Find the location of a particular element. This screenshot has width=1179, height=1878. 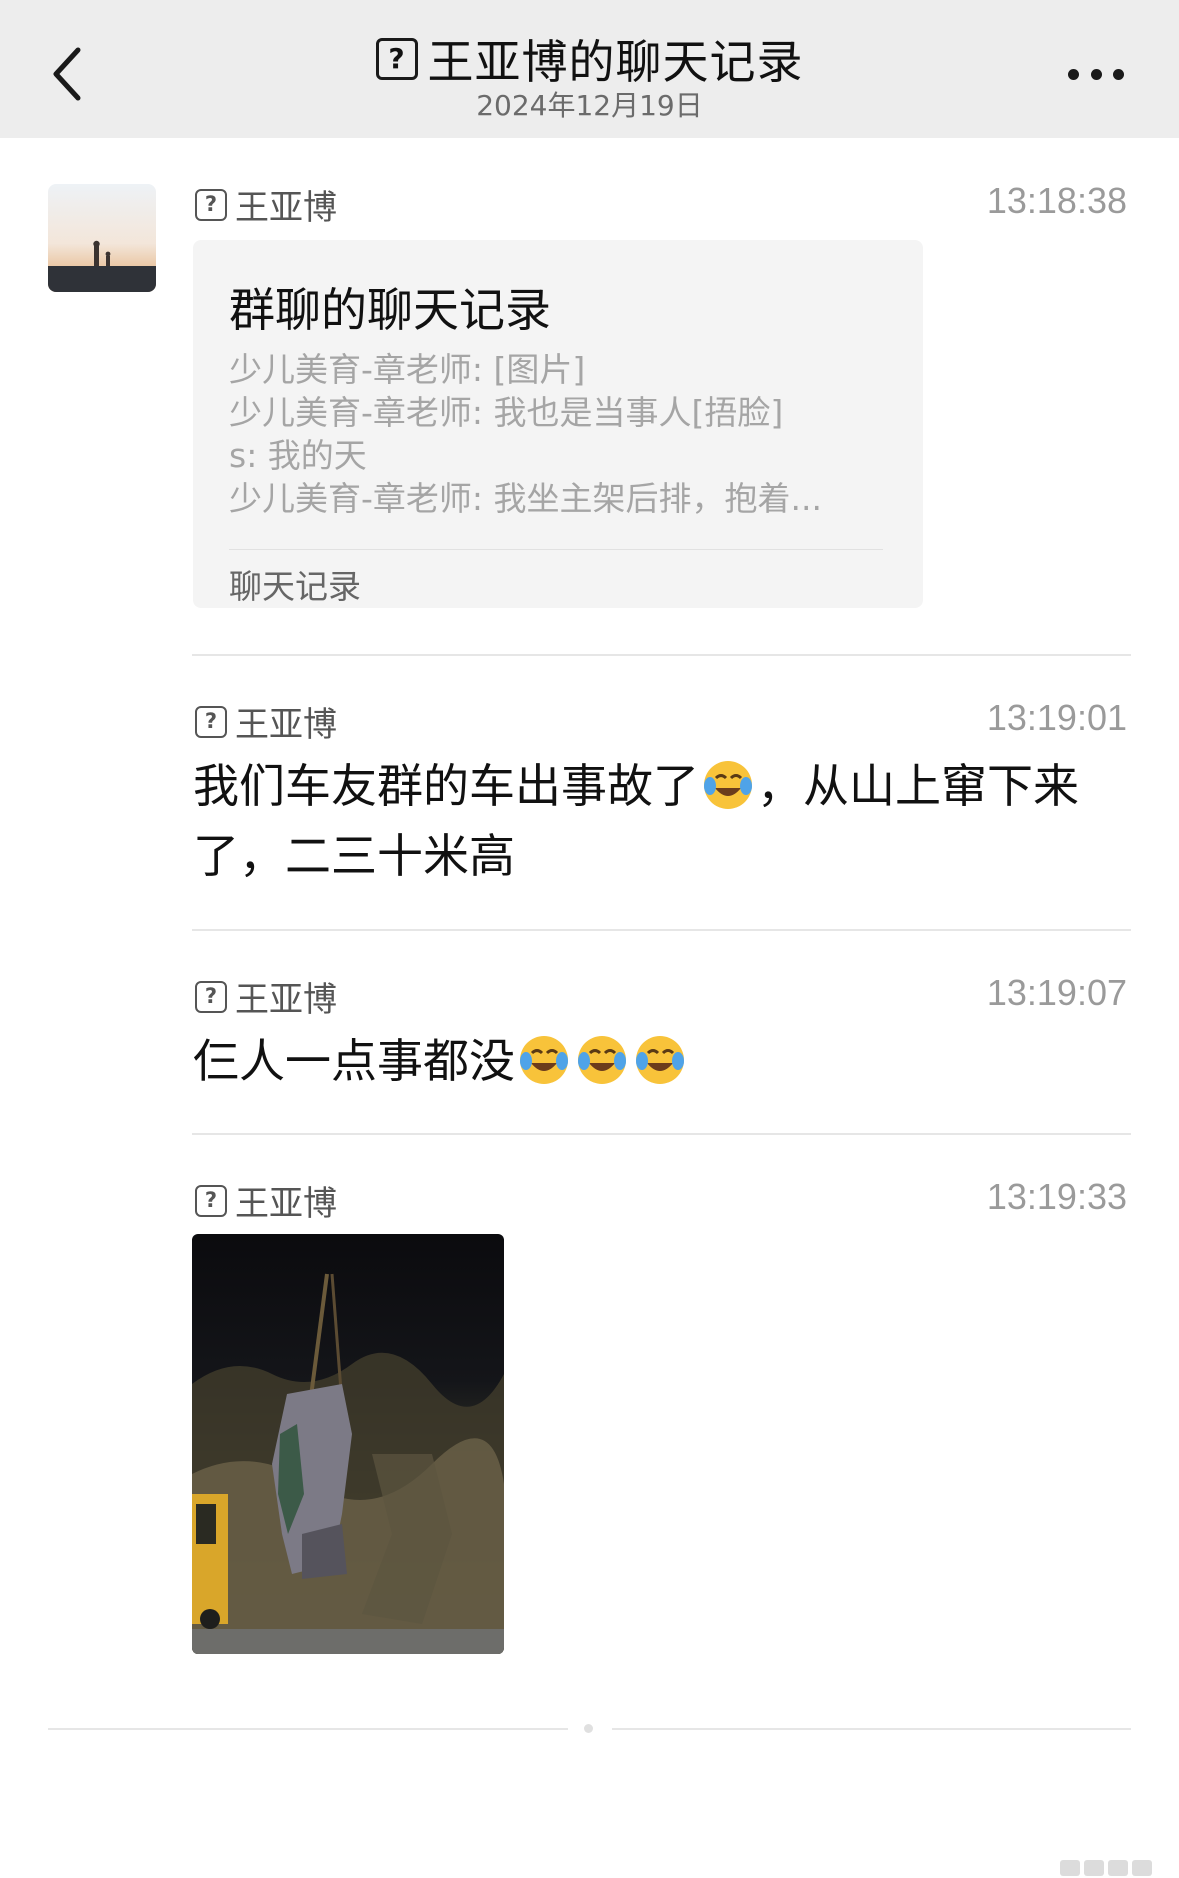

card-preview-line: 少儿美育-章老师: 我也是当事人[捂脸] is located at coordinates (506, 412).